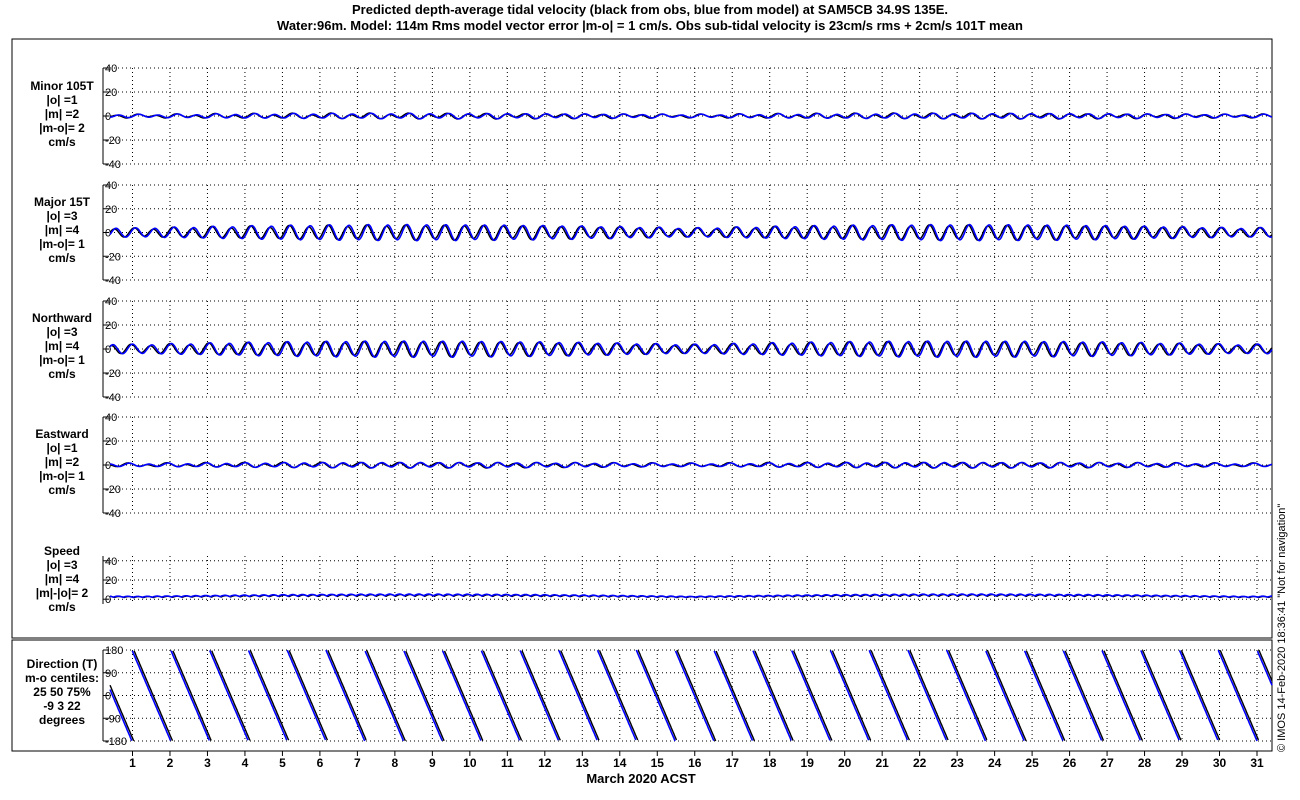 The width and height of the screenshot is (1300, 800). I want to click on panel-label-line: degrees, so click(62, 720).